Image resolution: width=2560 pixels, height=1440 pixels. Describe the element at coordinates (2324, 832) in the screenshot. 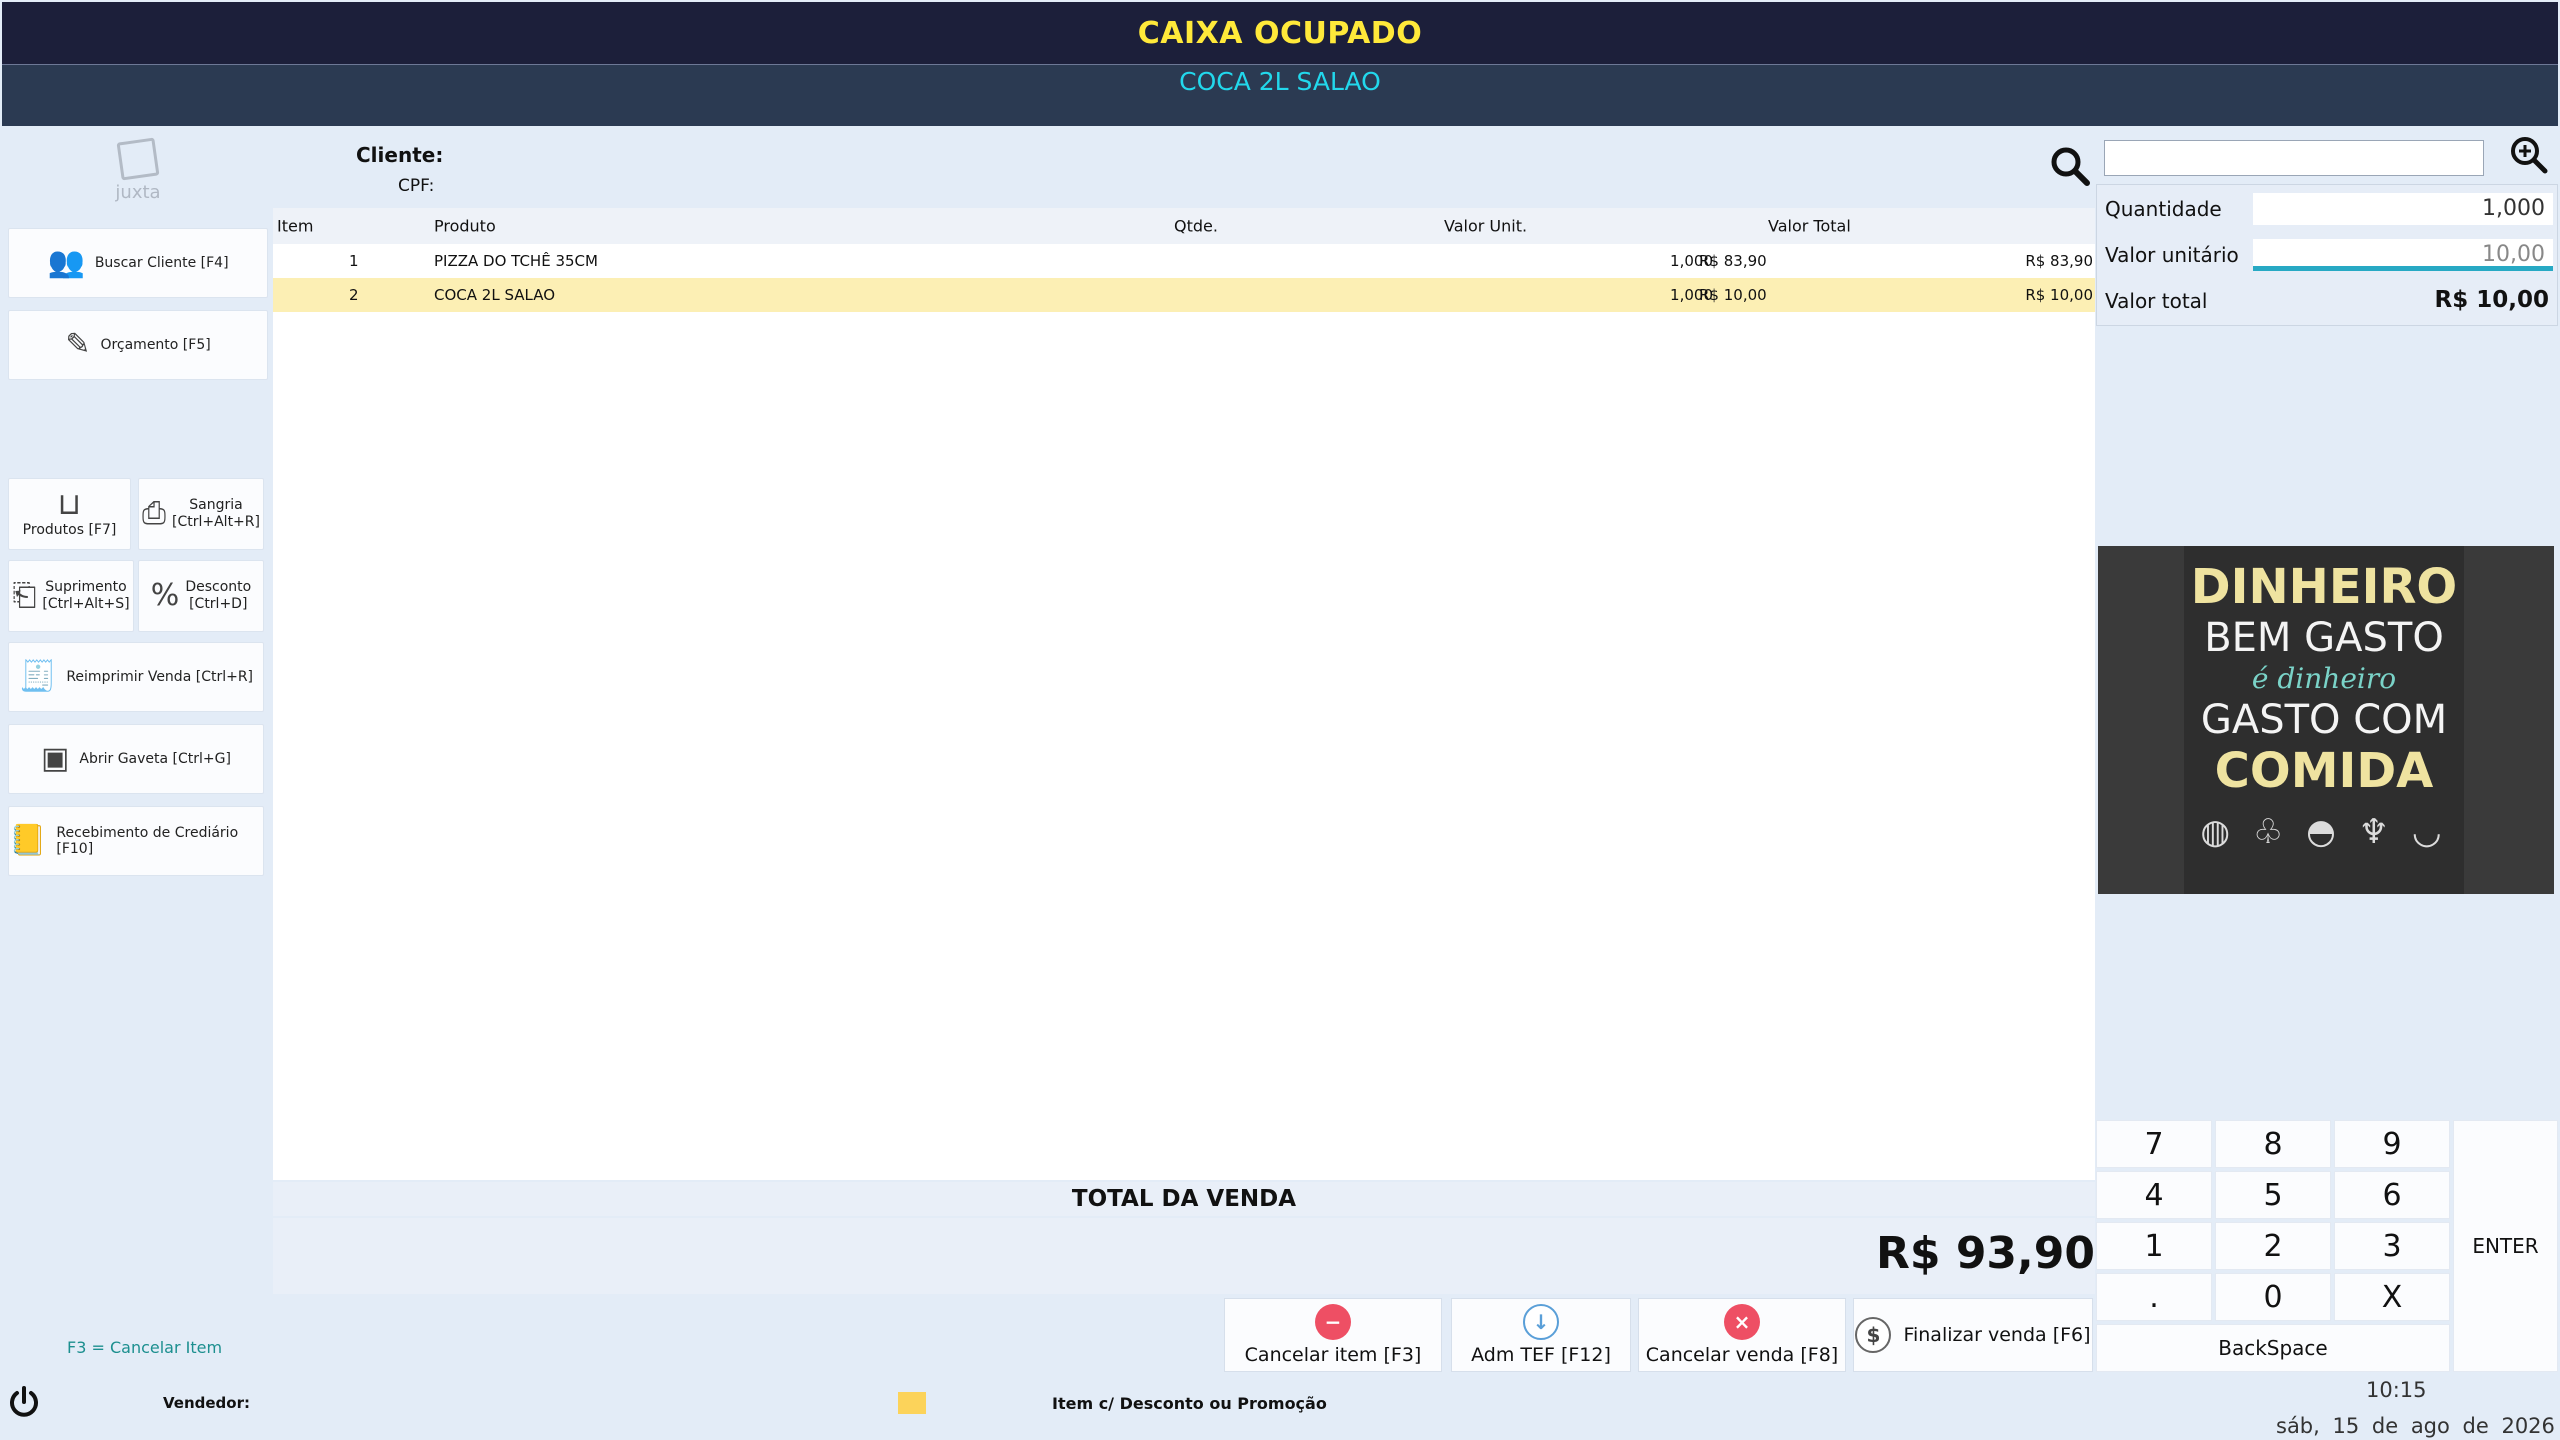

I see `food-icons: ◍ ♧ ◓ ♆ ◡` at that location.